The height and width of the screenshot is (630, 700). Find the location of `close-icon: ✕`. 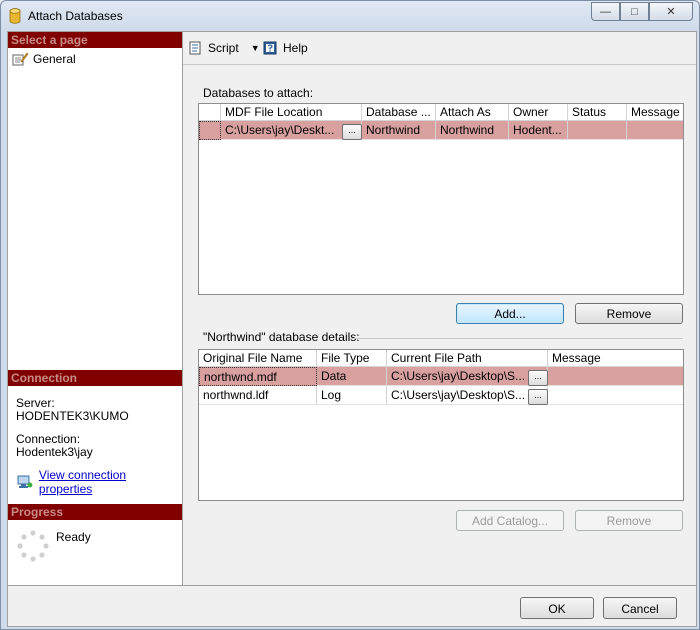

close-icon: ✕ is located at coordinates (671, 12).